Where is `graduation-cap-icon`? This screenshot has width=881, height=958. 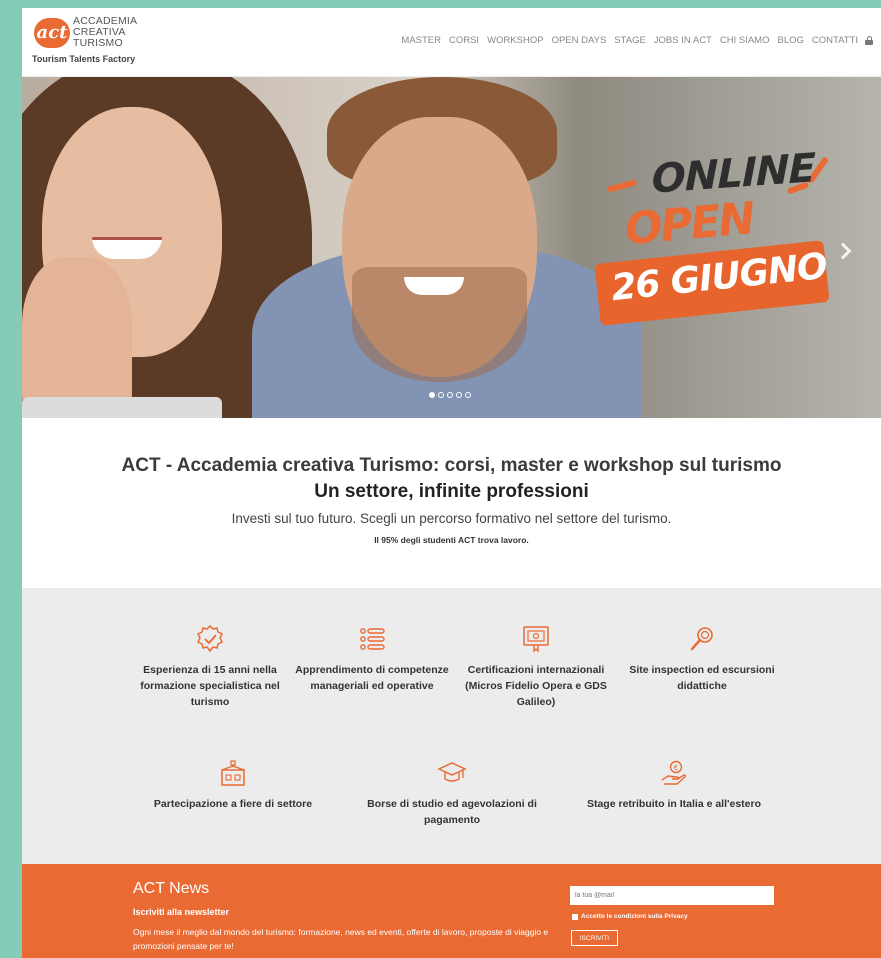 graduation-cap-icon is located at coordinates (452, 772).